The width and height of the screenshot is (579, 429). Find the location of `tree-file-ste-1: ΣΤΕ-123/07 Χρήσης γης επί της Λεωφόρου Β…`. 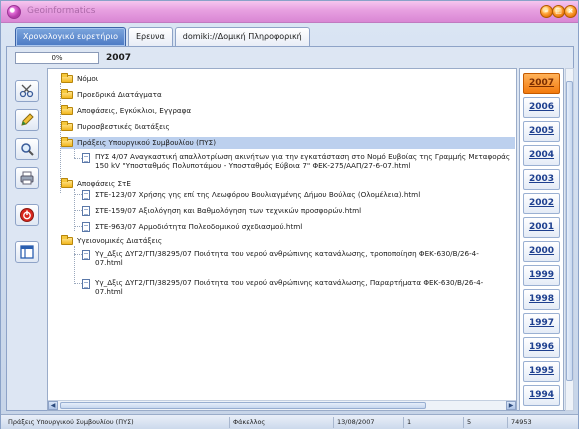

tree-file-ste-1: ΣΤΕ-123/07 Χρήσης γης επί της Λεωφόρου Β… is located at coordinates (251, 195).